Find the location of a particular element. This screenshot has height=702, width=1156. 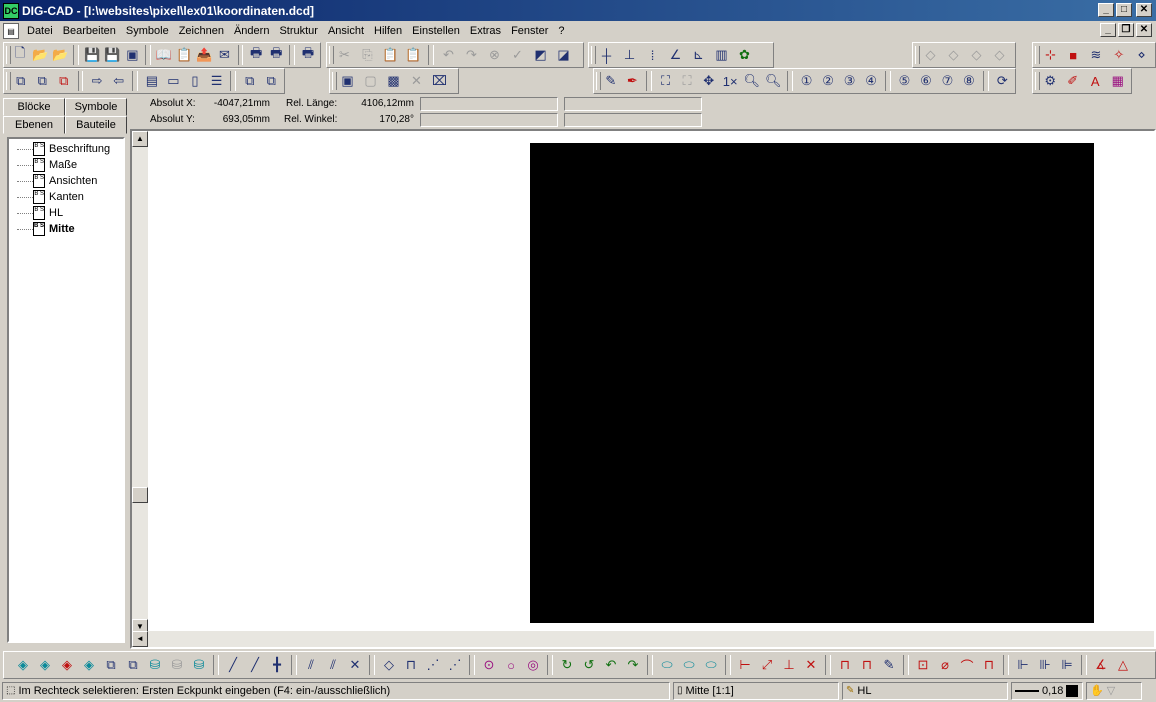

scroll-up-button: ▲ is located at coordinates (140, 139).